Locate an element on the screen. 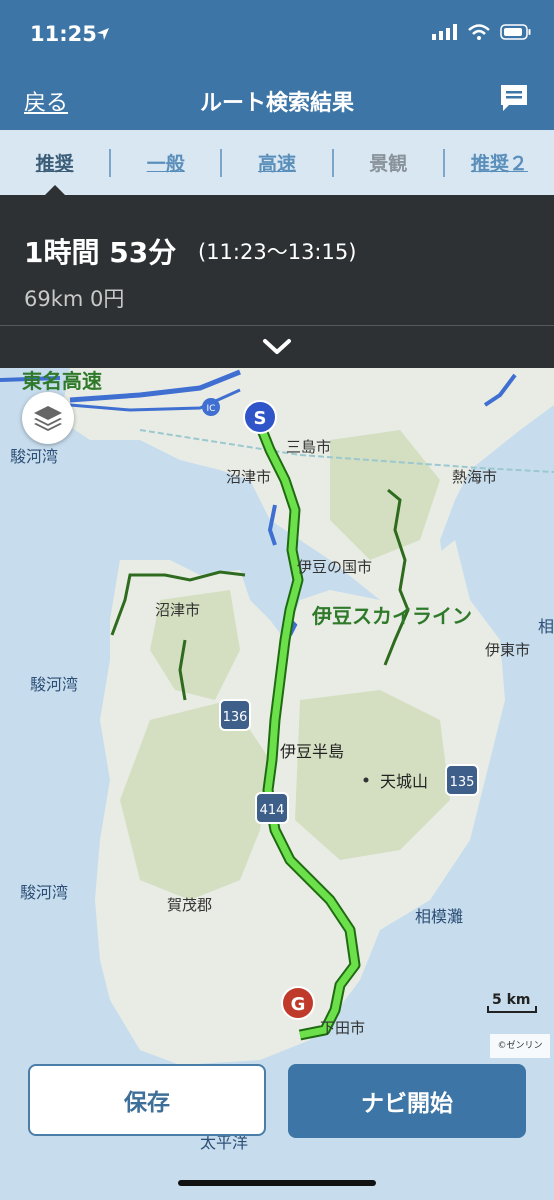  route-type-tabs: 推奨 一般 高速 景観 推奨２ is located at coordinates (277, 163).